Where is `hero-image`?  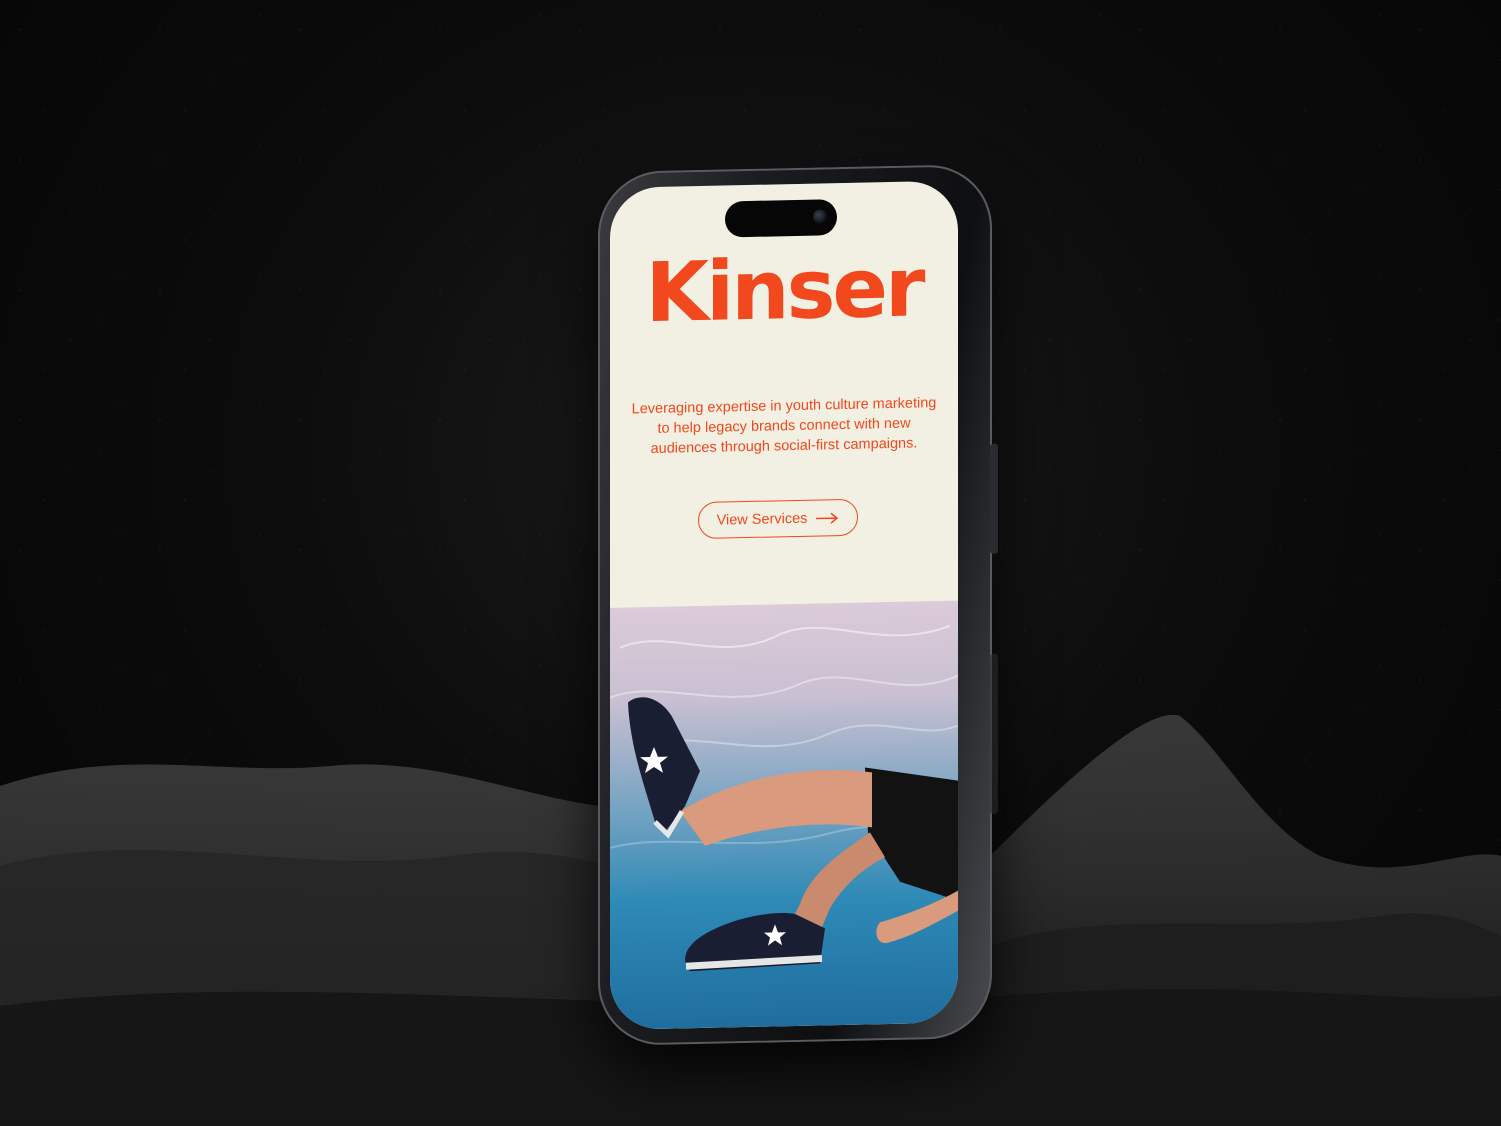 hero-image is located at coordinates (784, 815).